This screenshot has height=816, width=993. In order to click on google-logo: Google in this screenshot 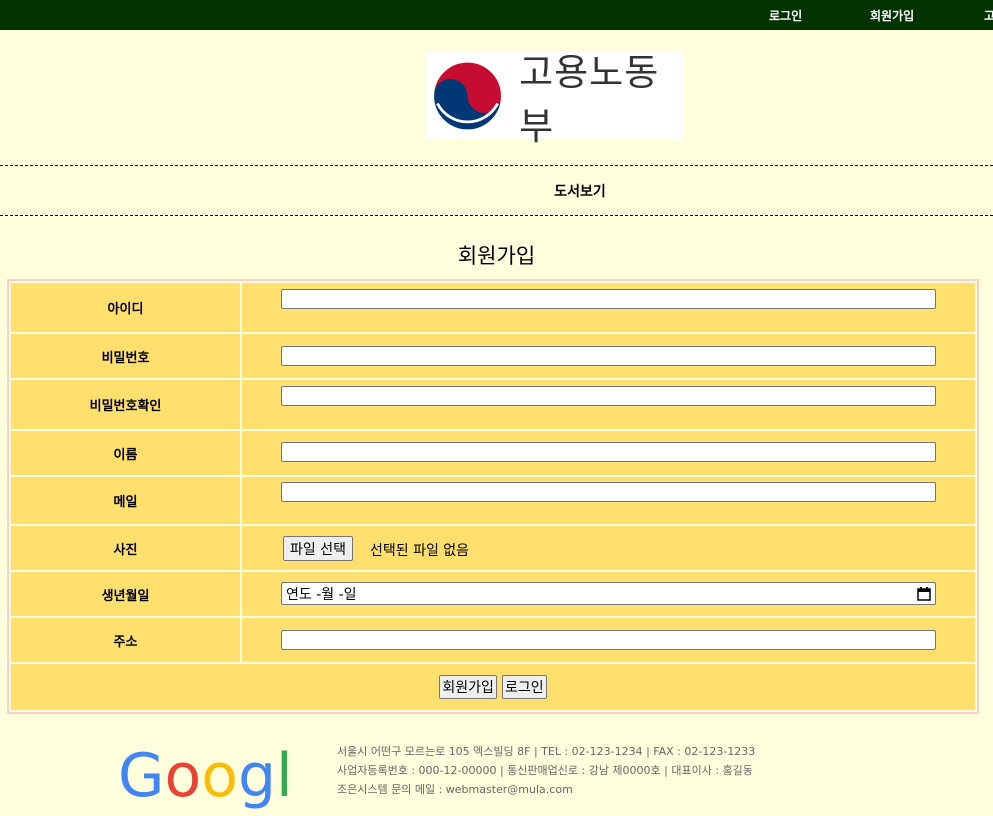, I will do `click(224, 775)`.